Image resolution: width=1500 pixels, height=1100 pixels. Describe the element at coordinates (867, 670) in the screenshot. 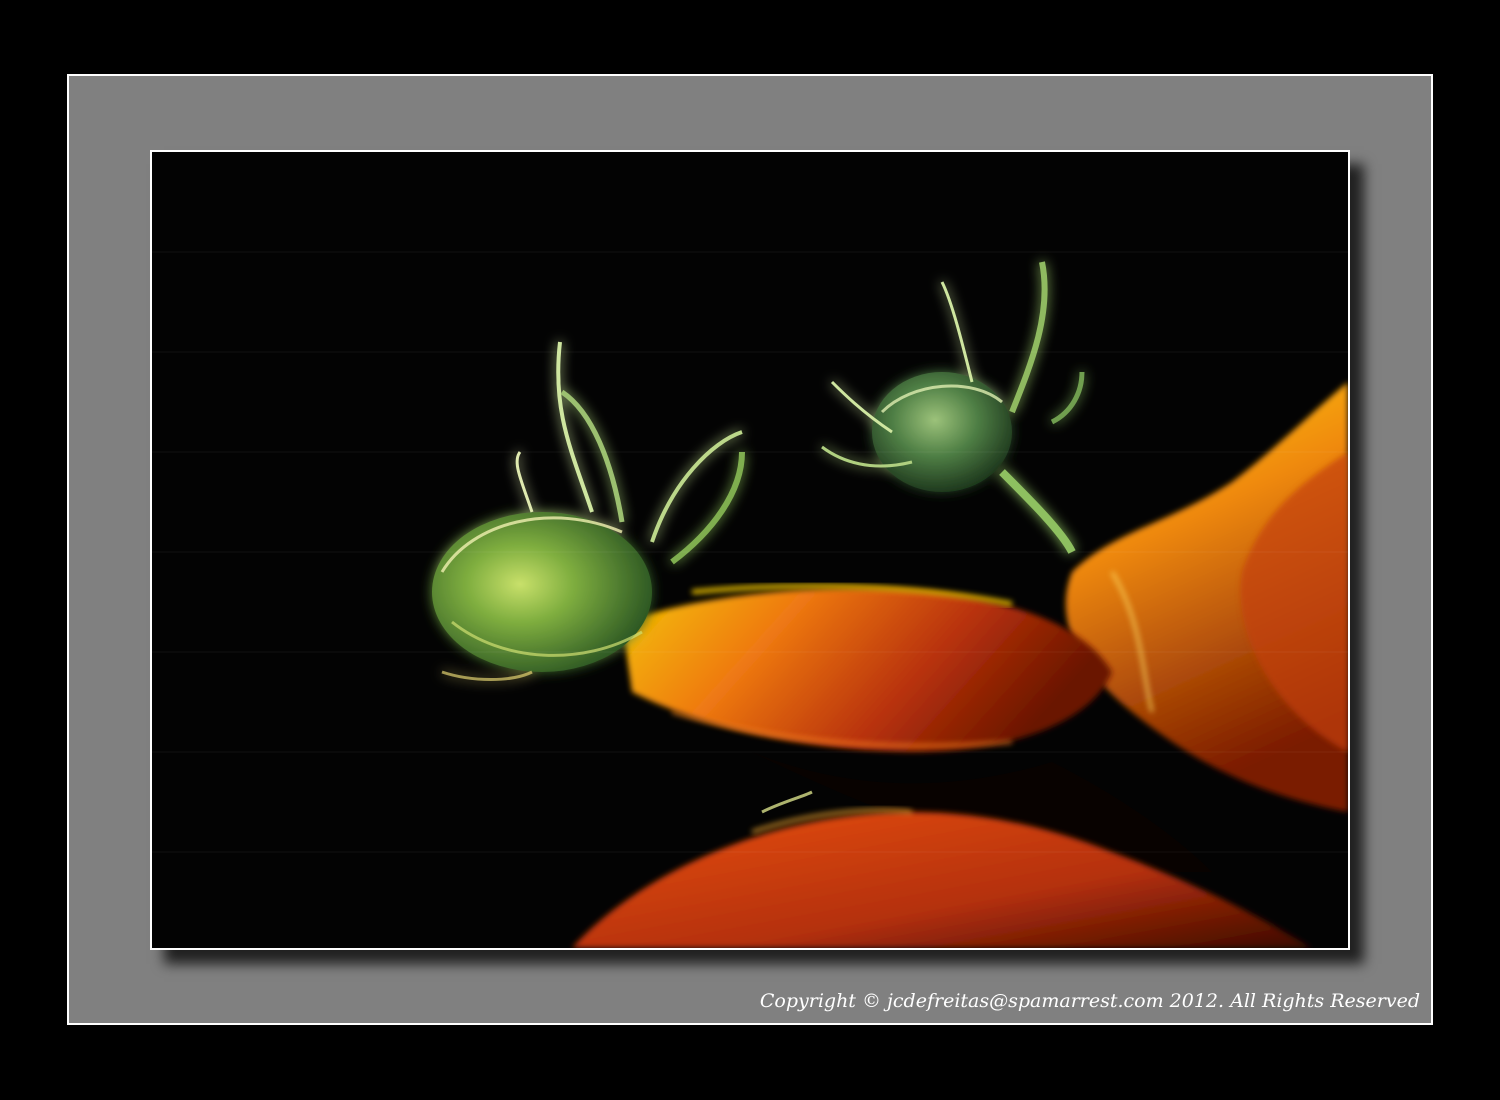

I see `left-stem` at that location.